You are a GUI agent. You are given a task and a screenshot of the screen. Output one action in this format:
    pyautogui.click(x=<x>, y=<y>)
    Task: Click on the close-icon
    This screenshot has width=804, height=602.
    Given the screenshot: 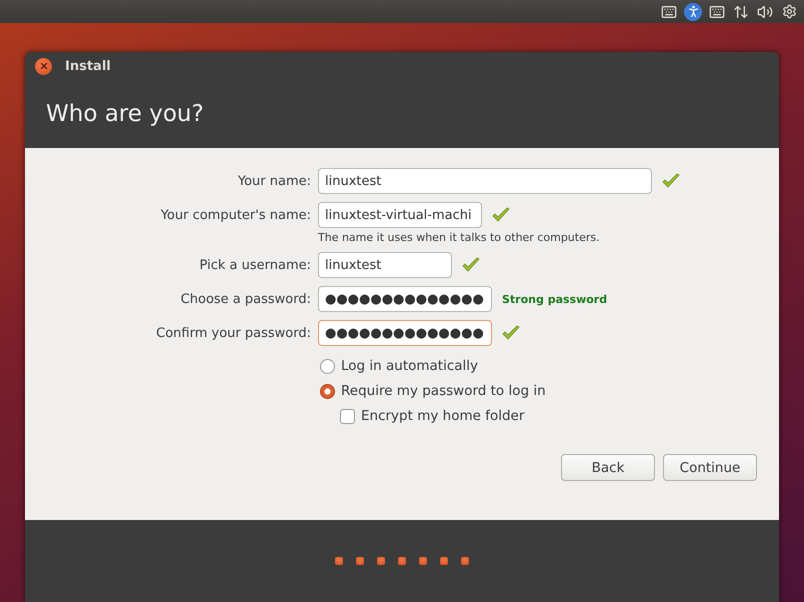 What is the action you would take?
    pyautogui.click(x=43, y=66)
    